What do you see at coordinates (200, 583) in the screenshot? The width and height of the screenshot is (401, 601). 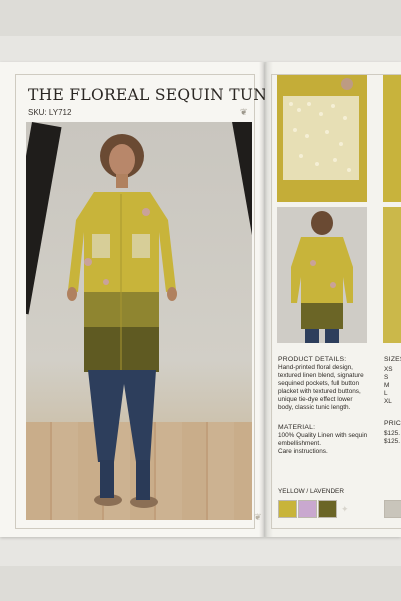 I see `background-bottom` at bounding box center [200, 583].